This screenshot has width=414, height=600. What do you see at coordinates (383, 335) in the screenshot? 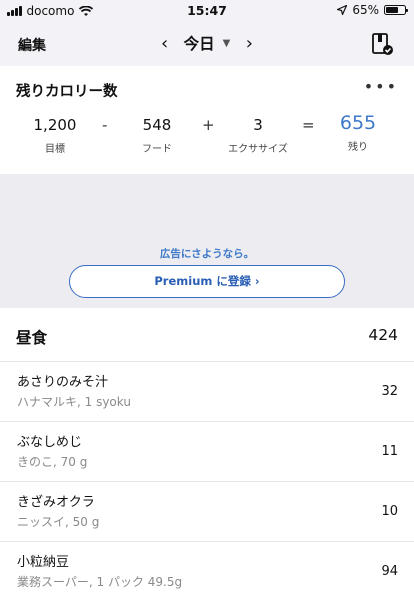
I see `meal-total-calories: 424` at bounding box center [383, 335].